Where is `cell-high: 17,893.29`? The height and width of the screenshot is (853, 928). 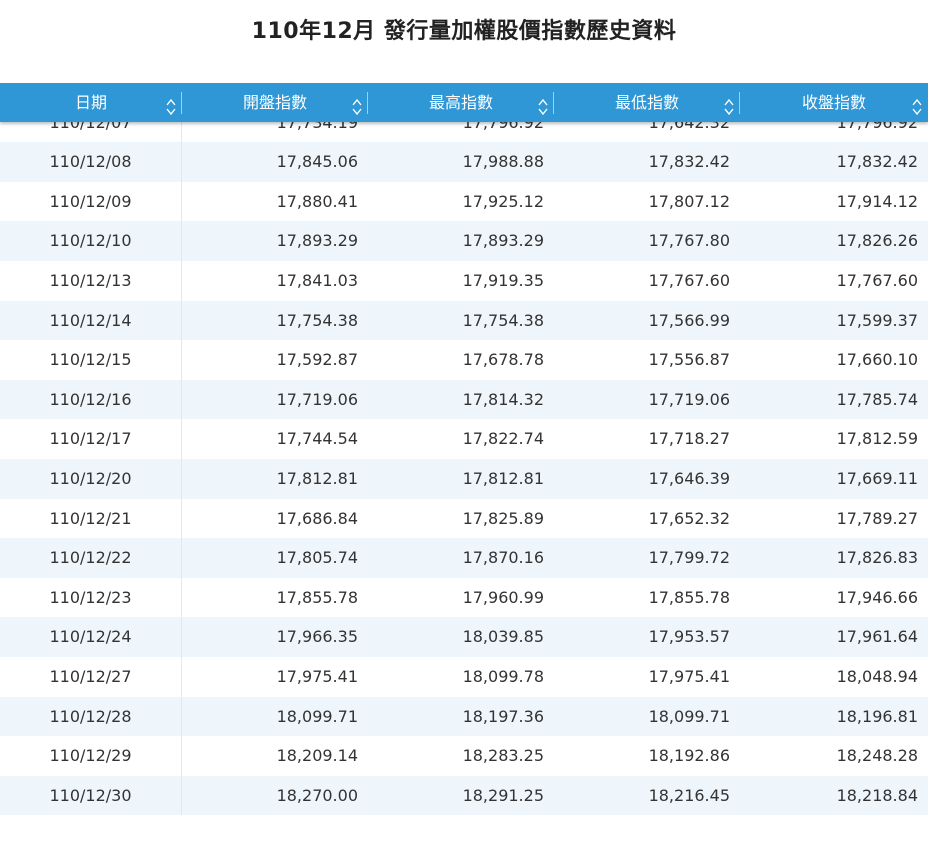 cell-high: 17,893.29 is located at coordinates (503, 241).